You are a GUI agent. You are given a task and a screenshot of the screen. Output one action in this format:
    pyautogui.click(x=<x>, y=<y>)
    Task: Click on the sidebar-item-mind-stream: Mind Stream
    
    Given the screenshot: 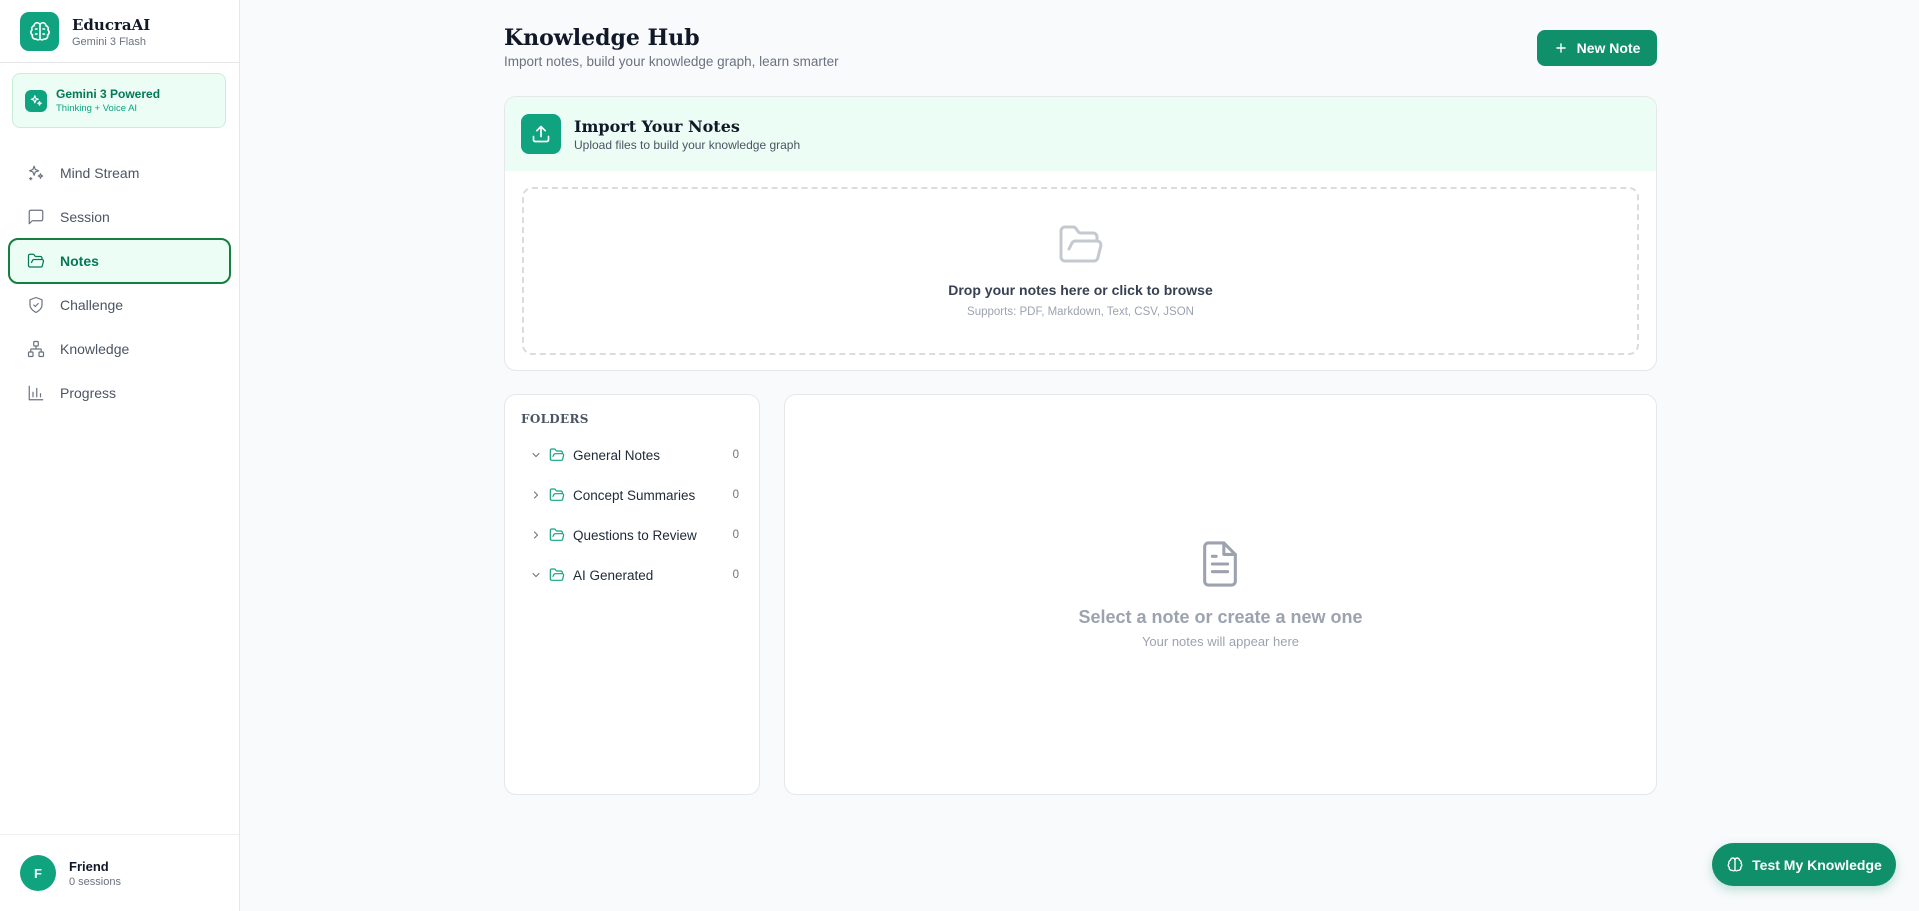 What is the action you would take?
    pyautogui.click(x=119, y=173)
    